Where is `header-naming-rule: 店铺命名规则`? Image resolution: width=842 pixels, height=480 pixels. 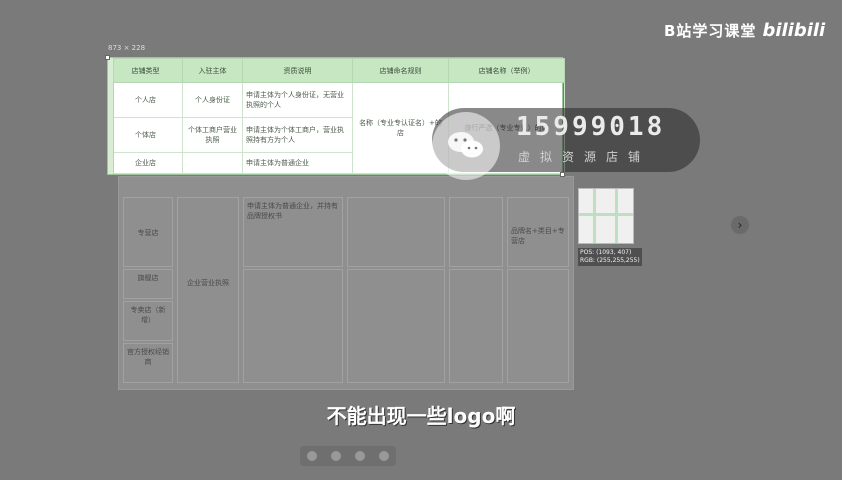
header-naming-rule: 店铺命名规则 is located at coordinates (400, 70).